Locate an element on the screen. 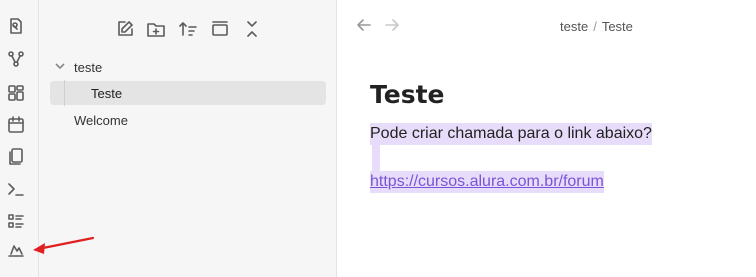 This screenshot has width=756, height=277. annotation-arrow is located at coordinates (64, 245).